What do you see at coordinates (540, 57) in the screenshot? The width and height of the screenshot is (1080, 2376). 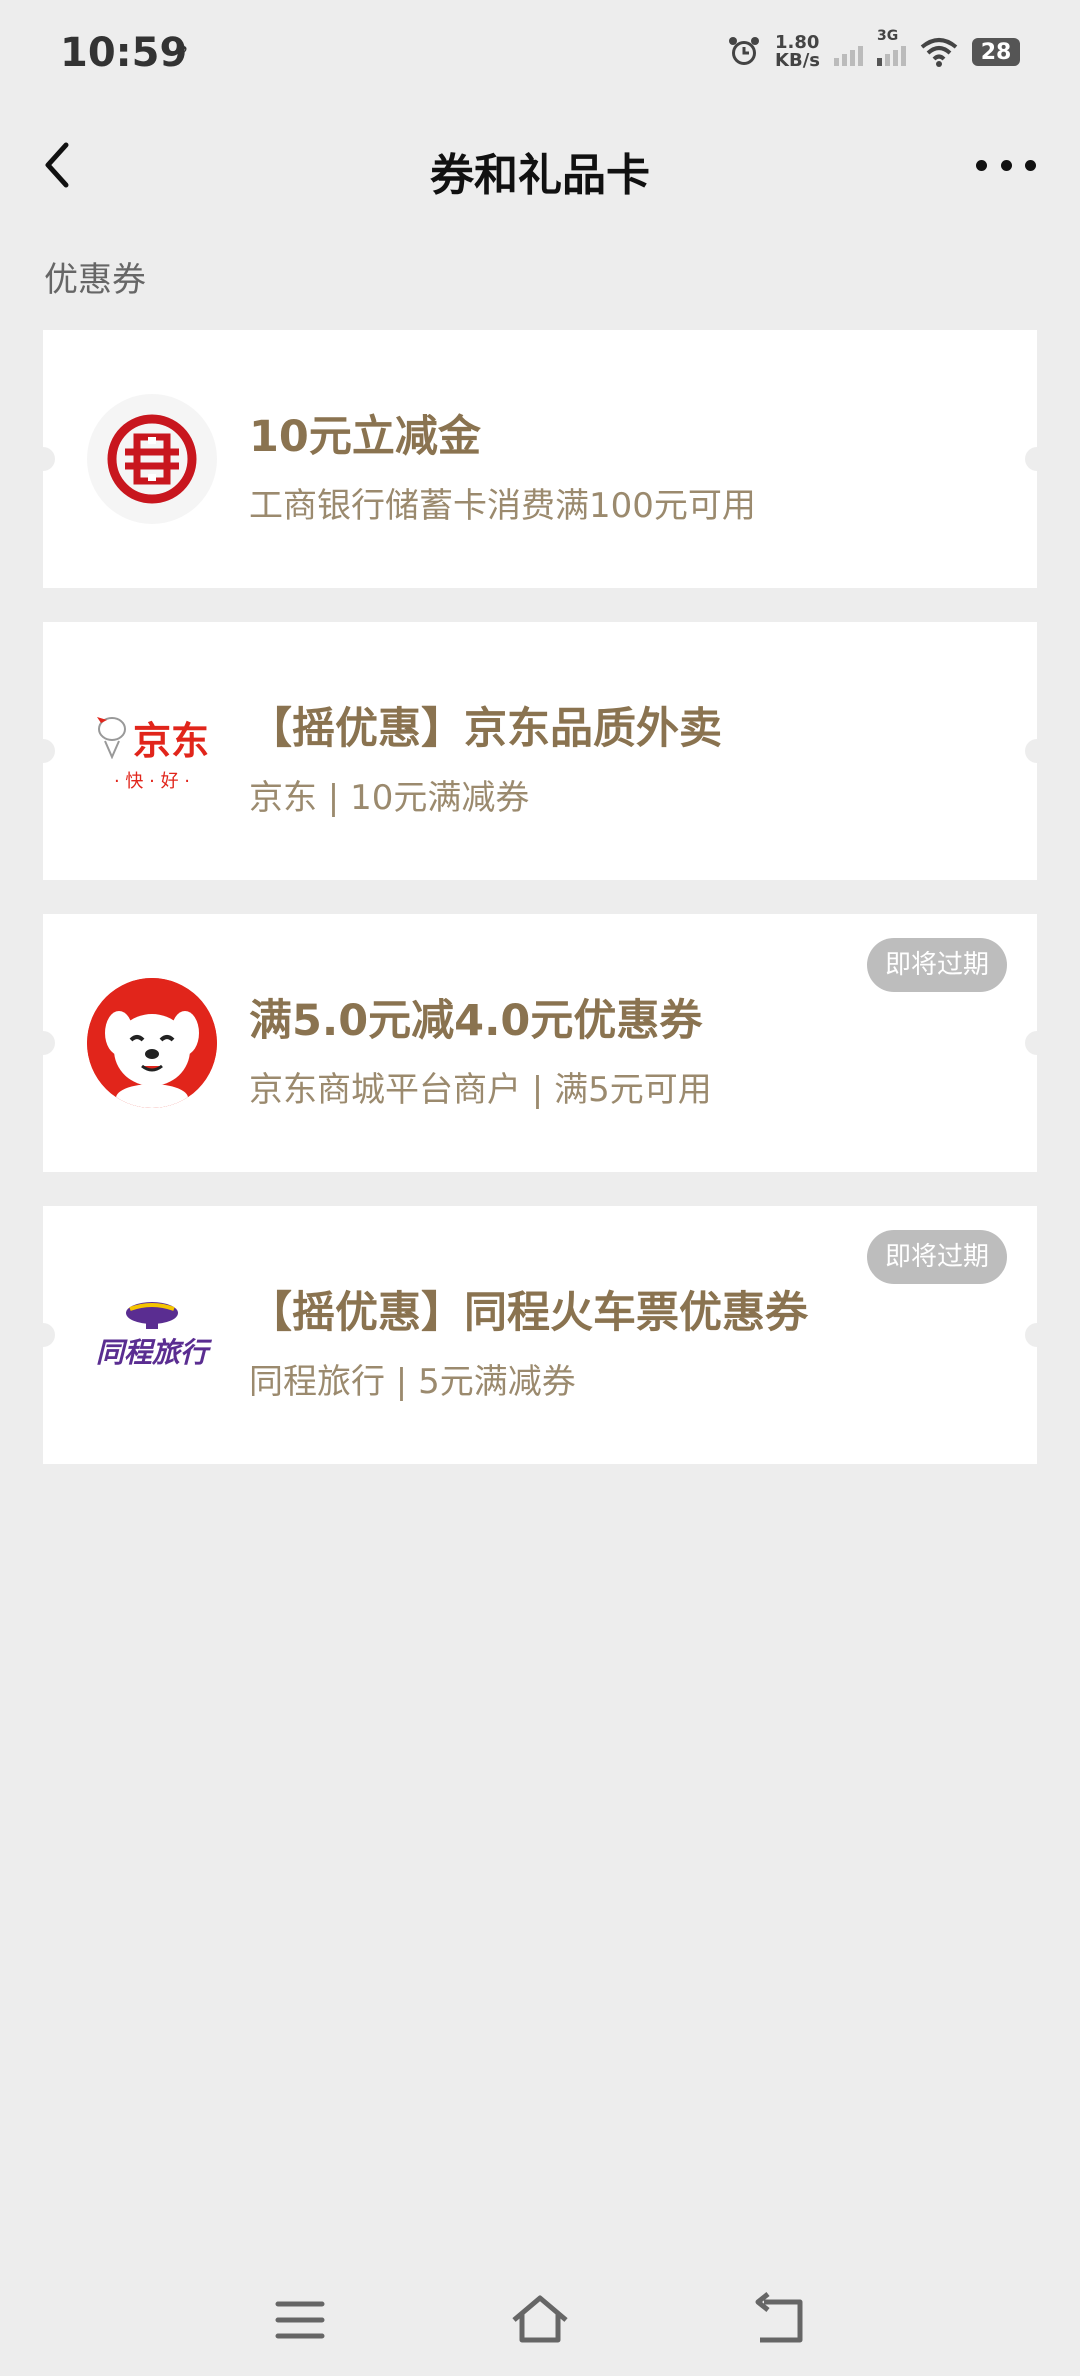 I see `status-bar: 10:59 ♪ 1.80 KB/s 3G 28` at bounding box center [540, 57].